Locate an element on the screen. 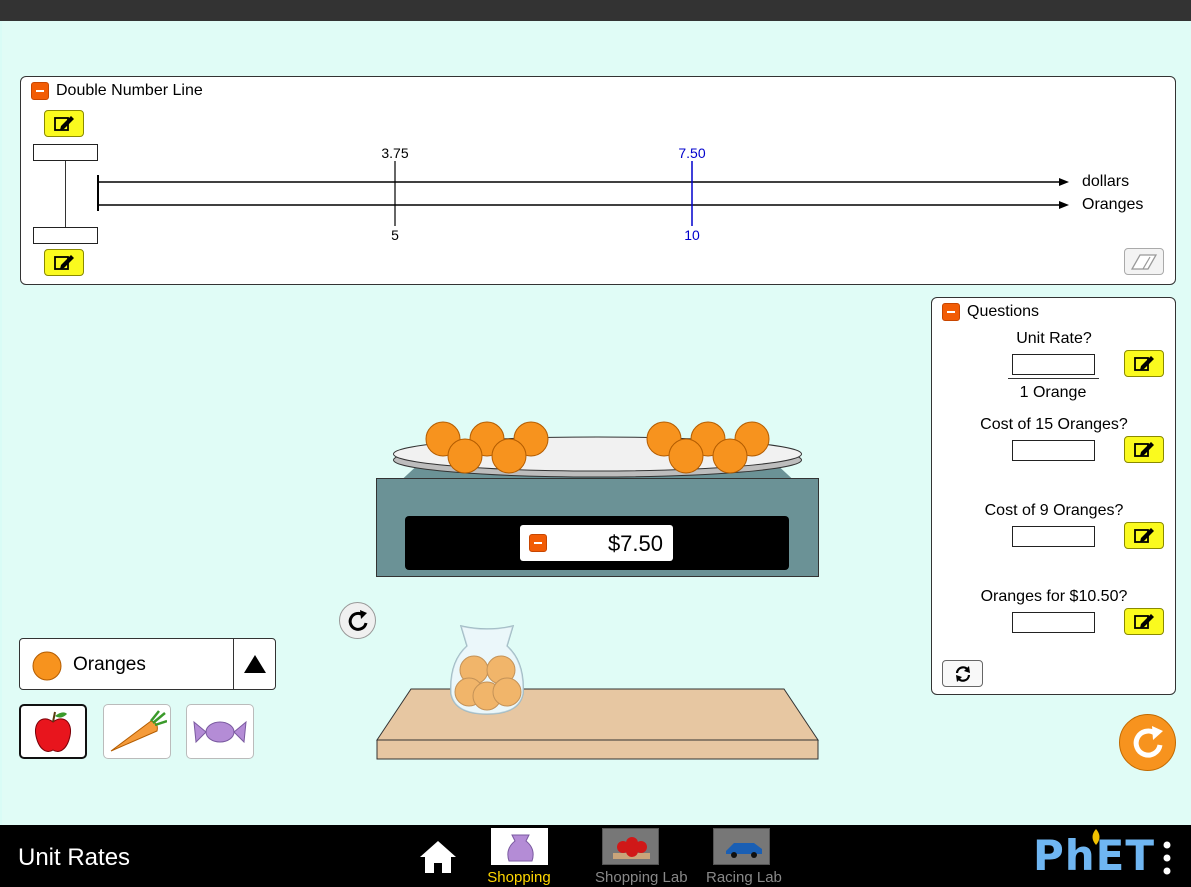 This screenshot has height=887, width=1191. apple-icon is located at coordinates (53, 731).